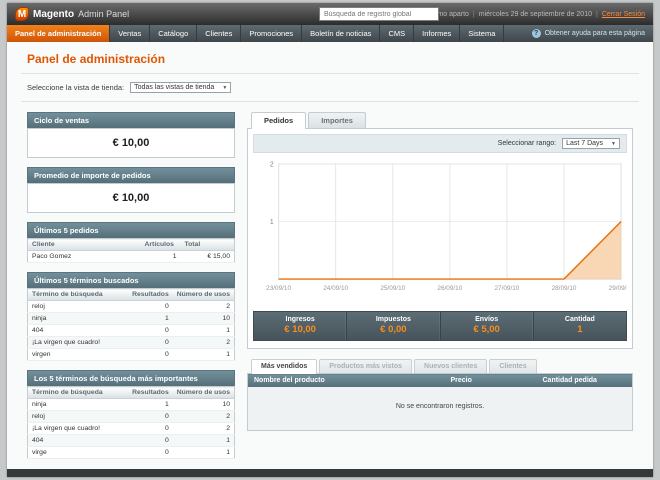 The height and width of the screenshot is (480, 660). I want to click on table-row: reloj 0 2, so click(131, 306).